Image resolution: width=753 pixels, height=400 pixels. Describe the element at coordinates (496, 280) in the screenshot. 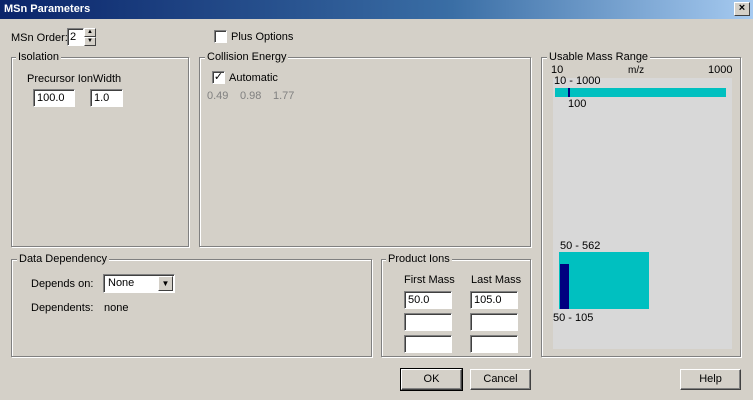

I see `last-mass-label: Last Mass` at that location.